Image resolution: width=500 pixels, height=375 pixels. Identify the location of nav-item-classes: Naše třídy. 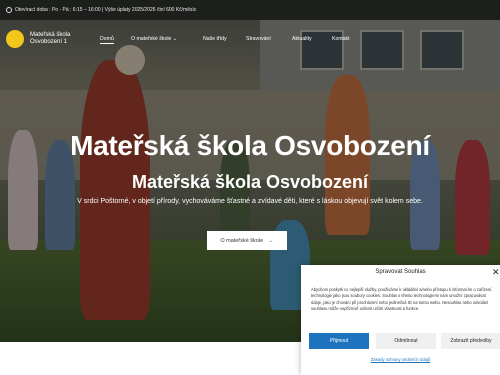
(215, 39).